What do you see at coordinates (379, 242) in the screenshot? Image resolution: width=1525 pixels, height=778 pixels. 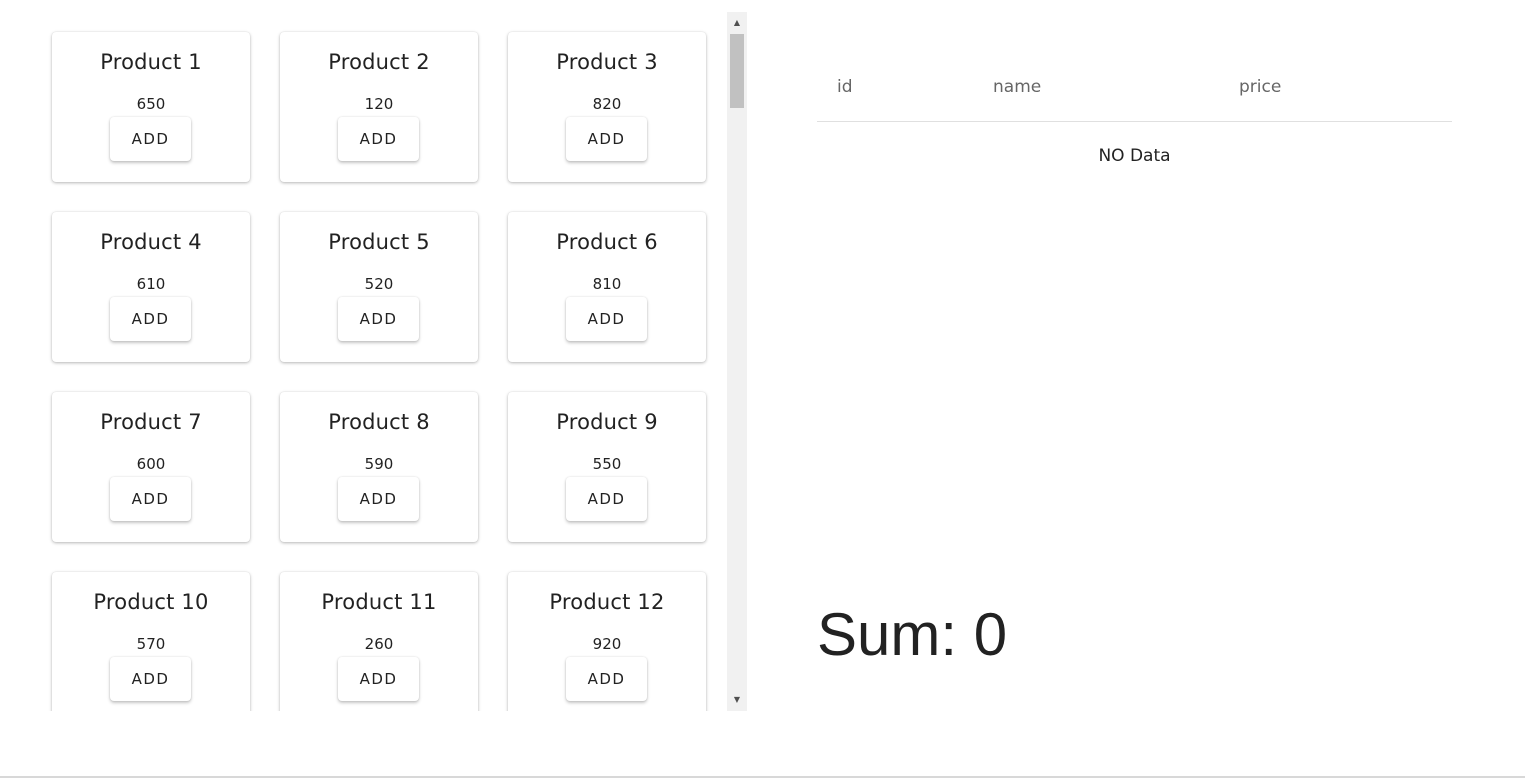 I see `product-name: Product 5` at bounding box center [379, 242].